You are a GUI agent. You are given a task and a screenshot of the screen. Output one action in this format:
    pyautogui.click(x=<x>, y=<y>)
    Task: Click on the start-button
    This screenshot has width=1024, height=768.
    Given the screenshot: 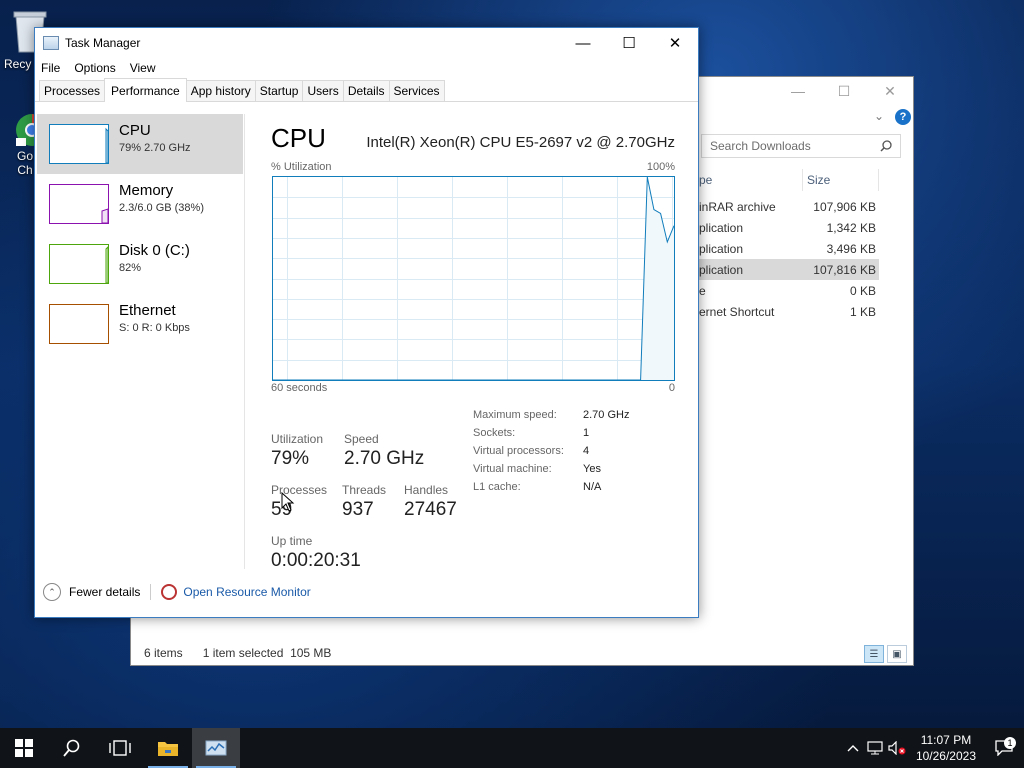 What is the action you would take?
    pyautogui.click(x=24, y=748)
    